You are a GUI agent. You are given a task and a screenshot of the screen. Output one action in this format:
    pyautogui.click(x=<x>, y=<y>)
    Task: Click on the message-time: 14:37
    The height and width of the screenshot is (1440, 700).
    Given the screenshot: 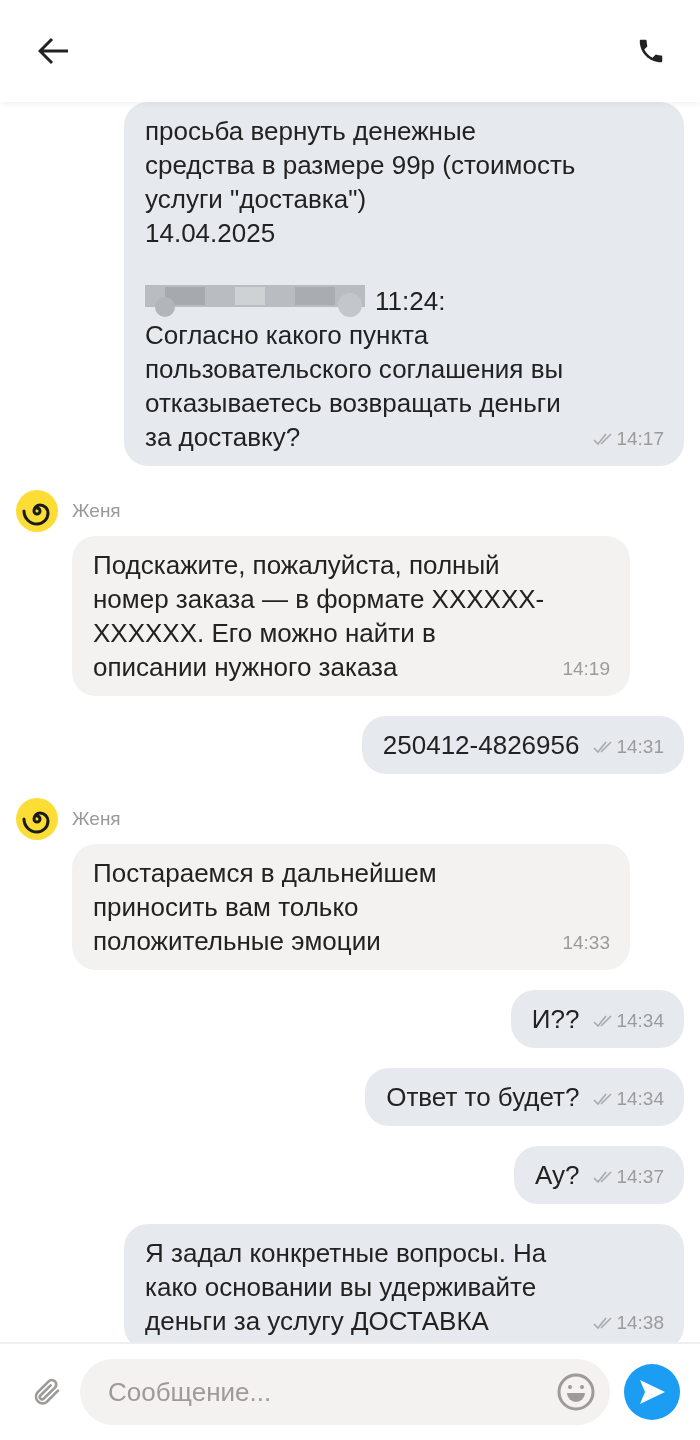 What is the action you would take?
    pyautogui.click(x=640, y=1177)
    